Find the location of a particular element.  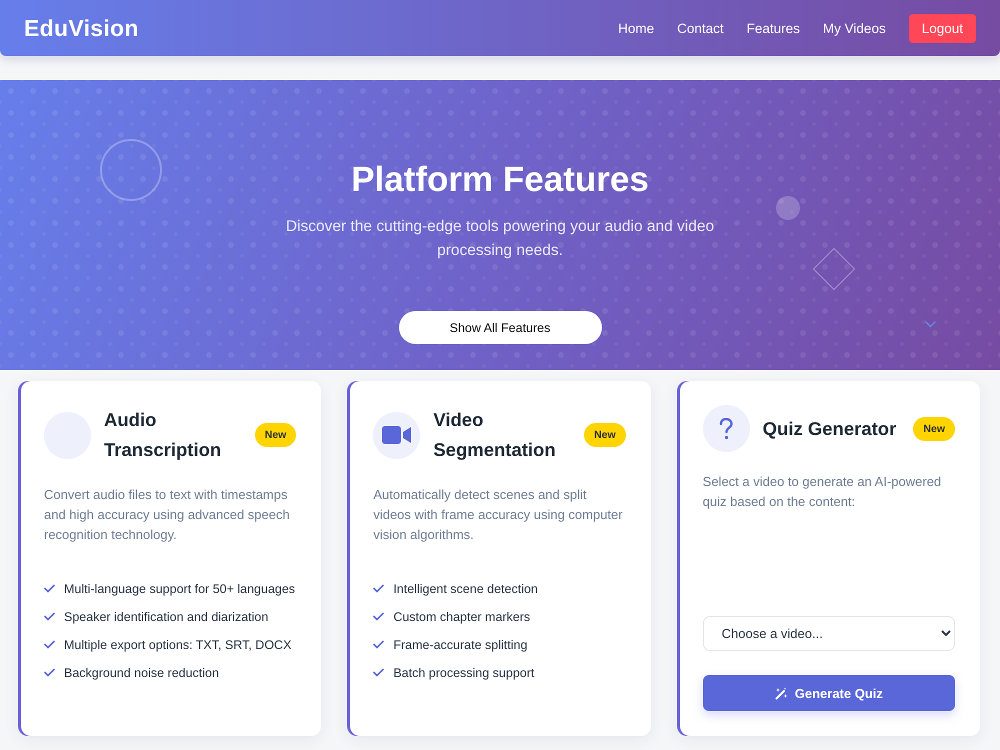

nav-link: My Videos is located at coordinates (854, 28).